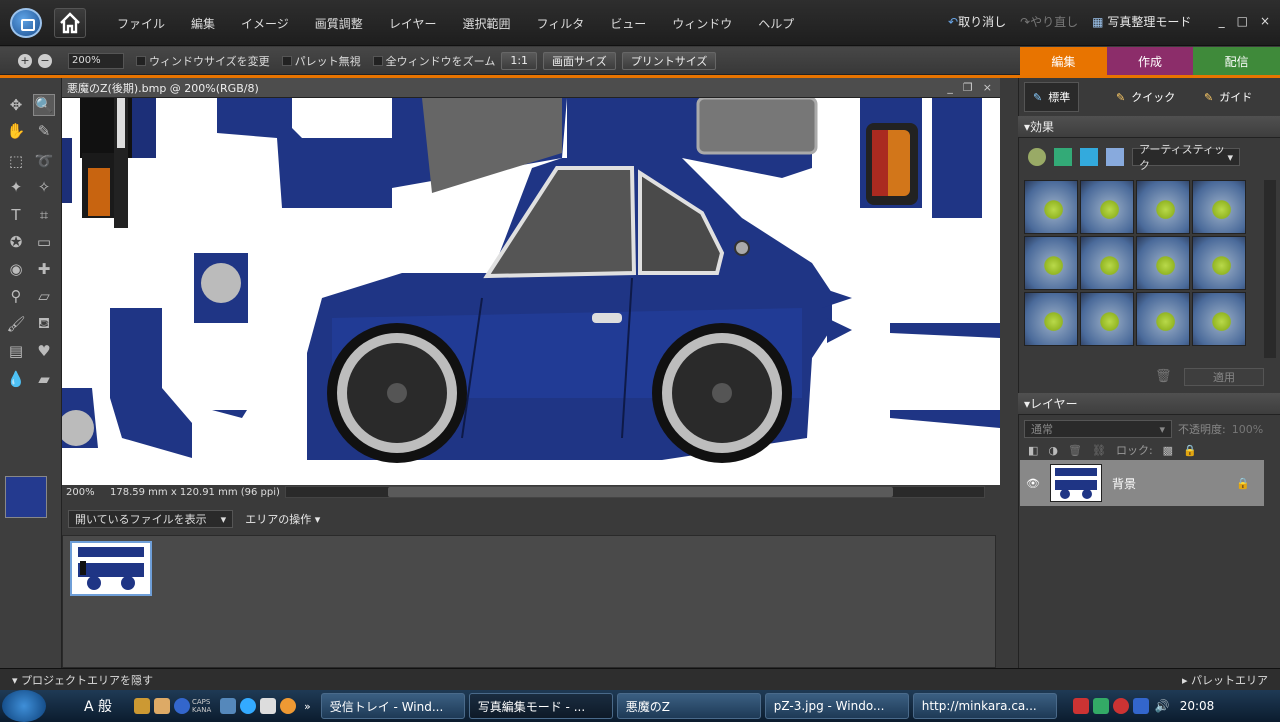 This screenshot has width=1280, height=722. I want to click on zoom-tool-icon: 🔍, so click(44, 105).